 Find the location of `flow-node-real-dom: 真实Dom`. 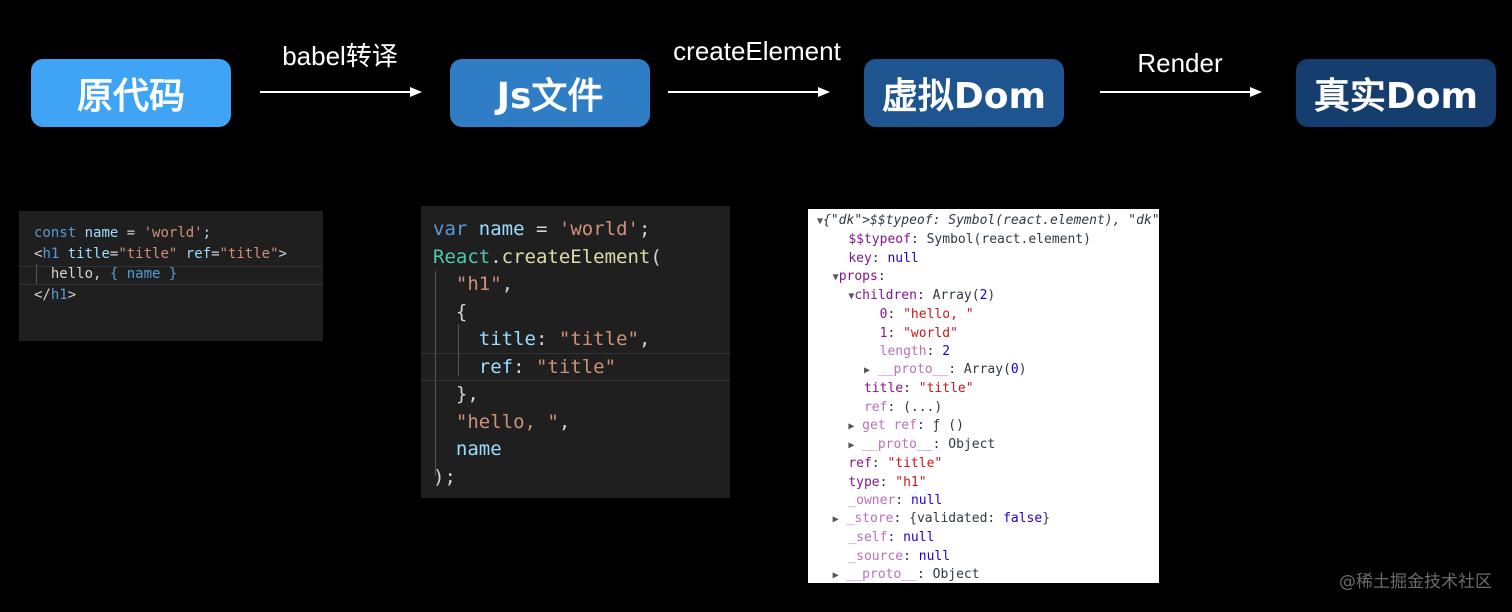

flow-node-real-dom: 真实Dom is located at coordinates (1396, 93).